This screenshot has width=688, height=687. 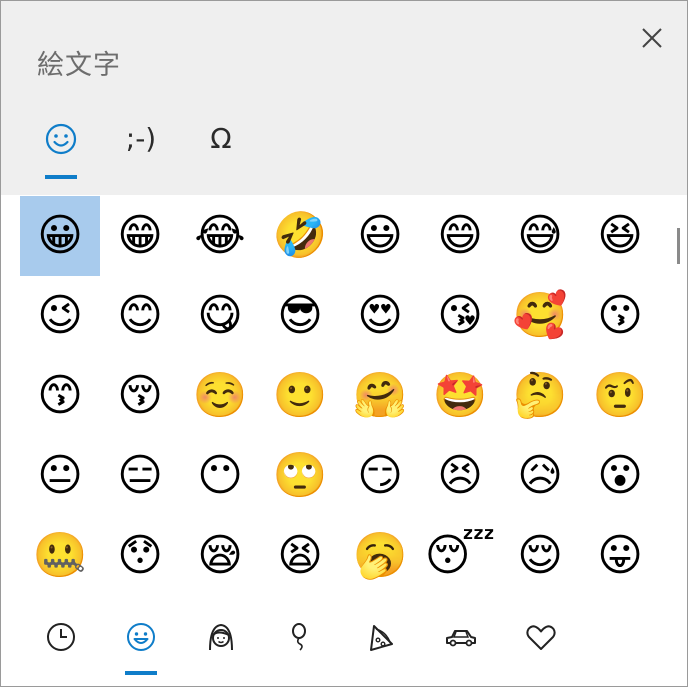 What do you see at coordinates (60, 236) in the screenshot?
I see `emoji-cell: 😀` at bounding box center [60, 236].